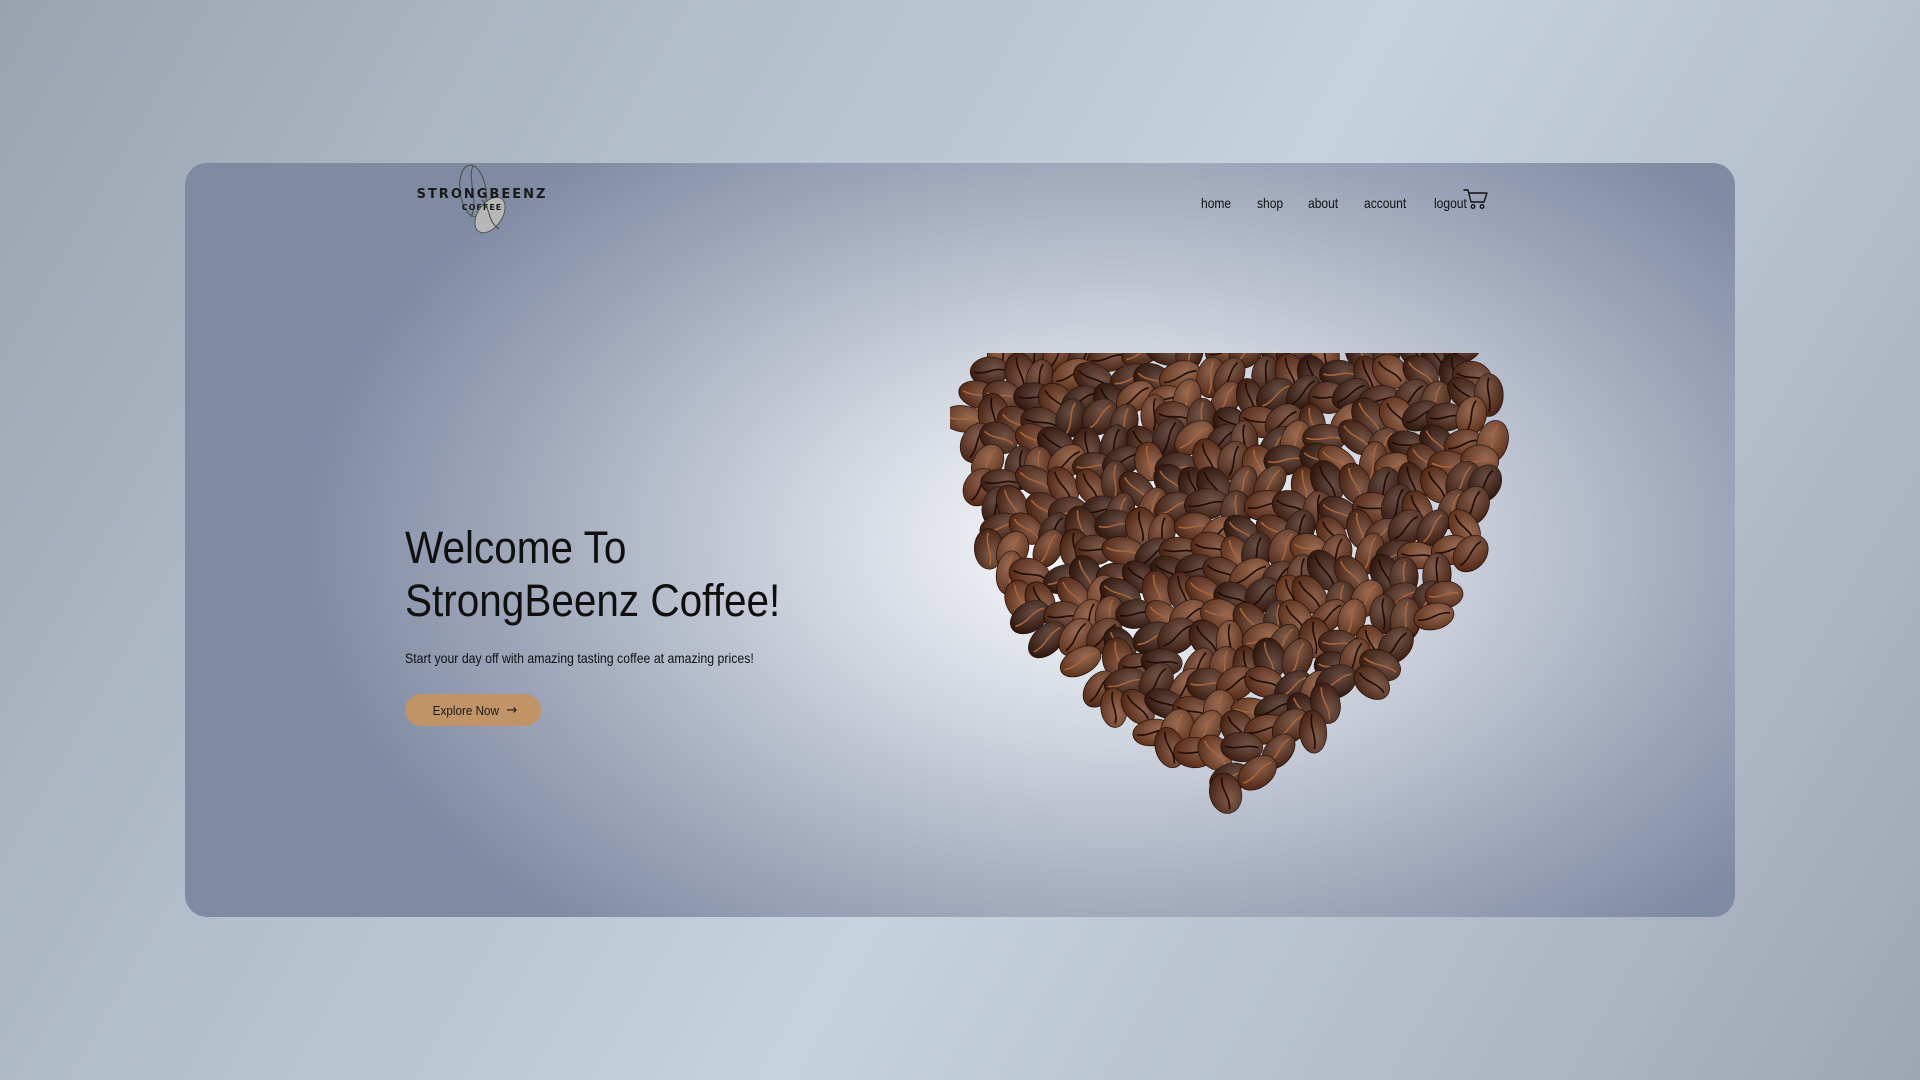 This screenshot has width=1920, height=1080. I want to click on hero-title-line-1: Welcome To, so click(516, 547).